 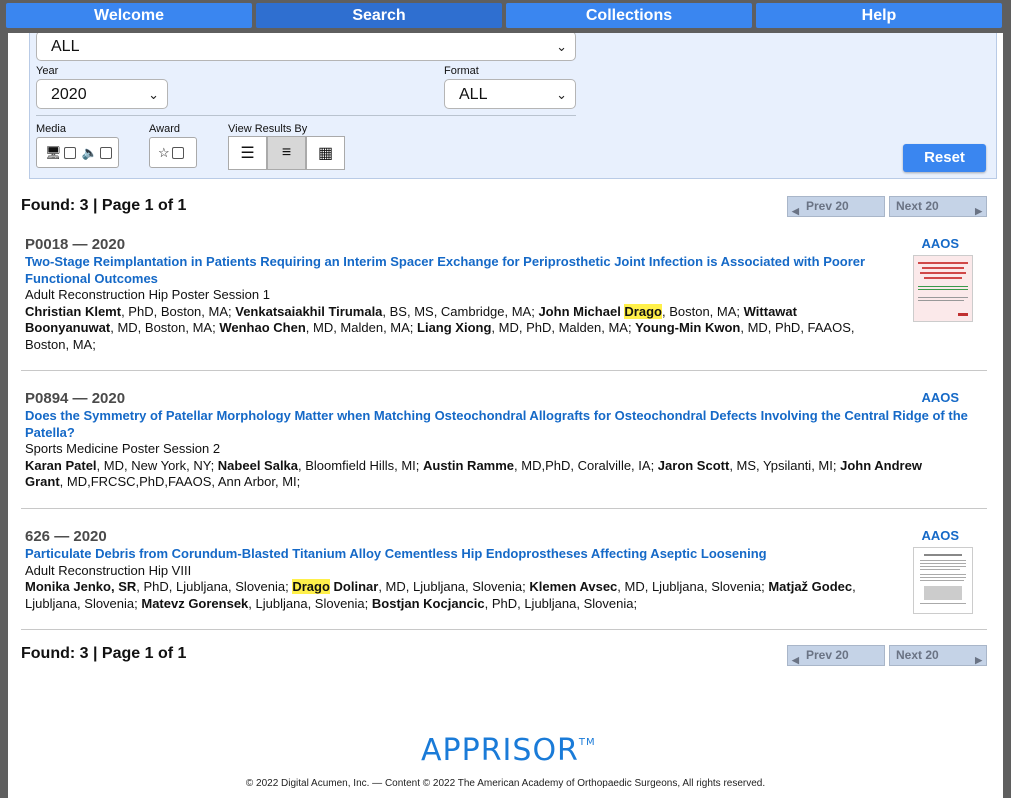 I want to click on author-detail: , MS, Ypsilanti, MI;, so click(x=785, y=465).